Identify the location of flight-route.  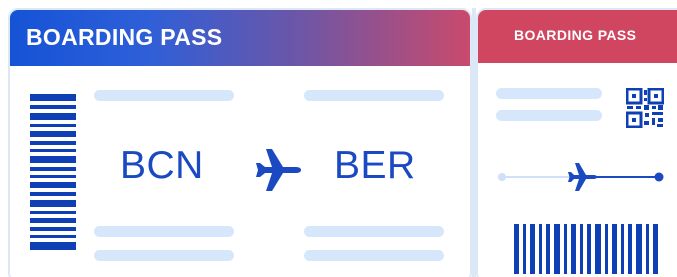
(581, 177).